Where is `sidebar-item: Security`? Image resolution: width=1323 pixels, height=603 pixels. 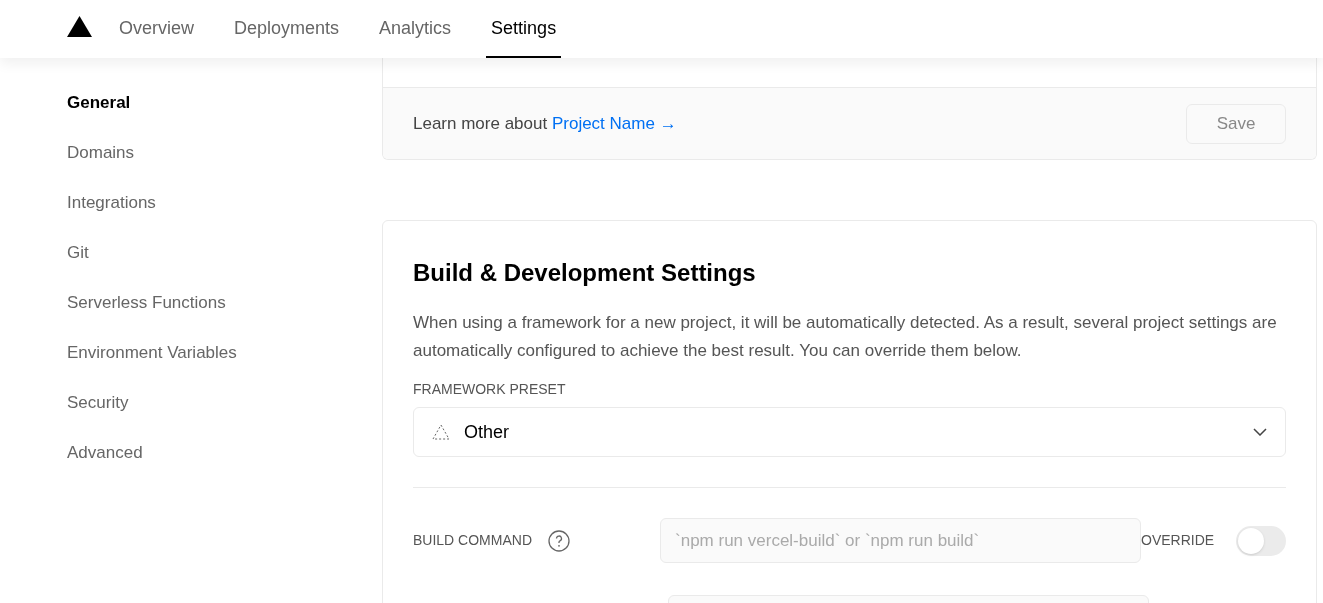 sidebar-item: Security is located at coordinates (224, 403).